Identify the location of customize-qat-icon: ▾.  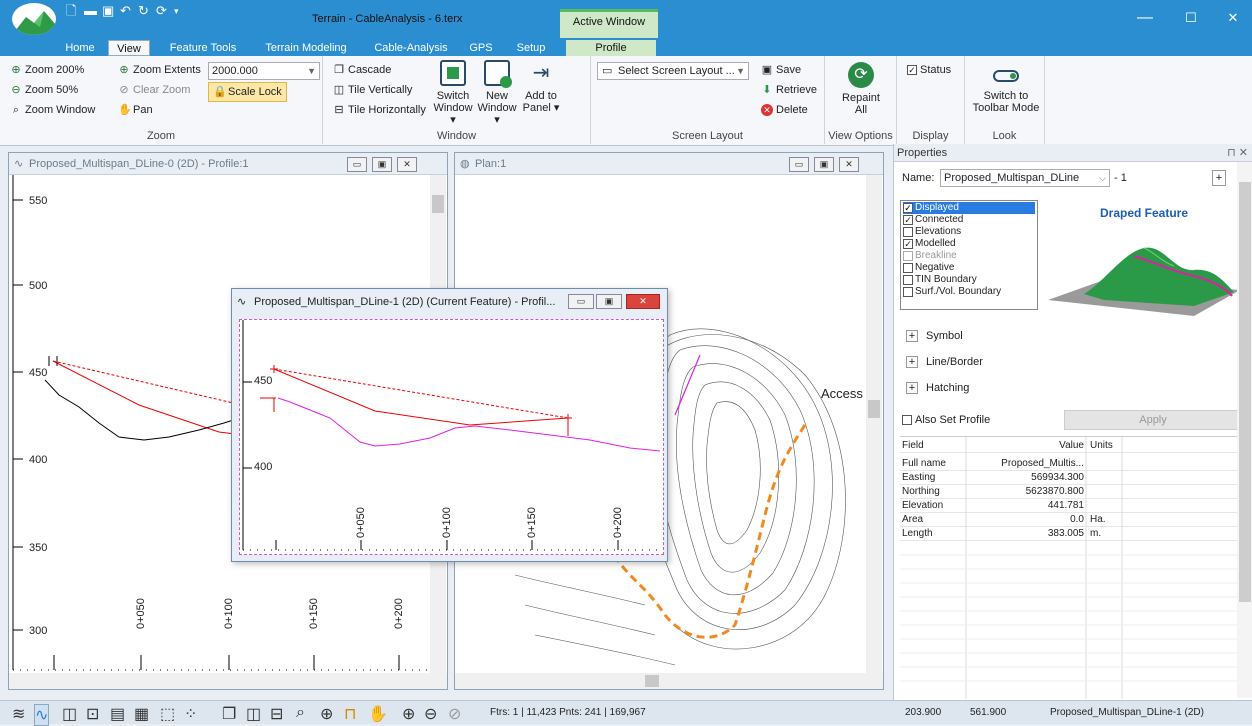
(181, 11).